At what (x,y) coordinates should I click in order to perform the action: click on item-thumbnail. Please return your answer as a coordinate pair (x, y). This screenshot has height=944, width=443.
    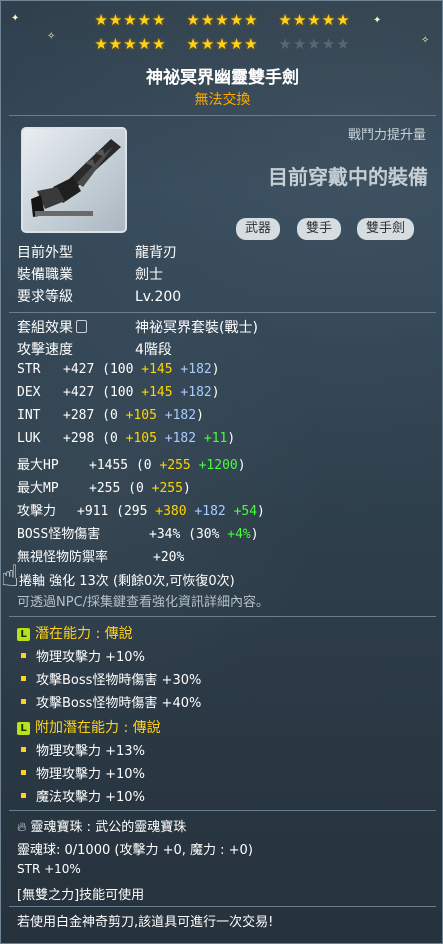
    Looking at the image, I should click on (74, 180).